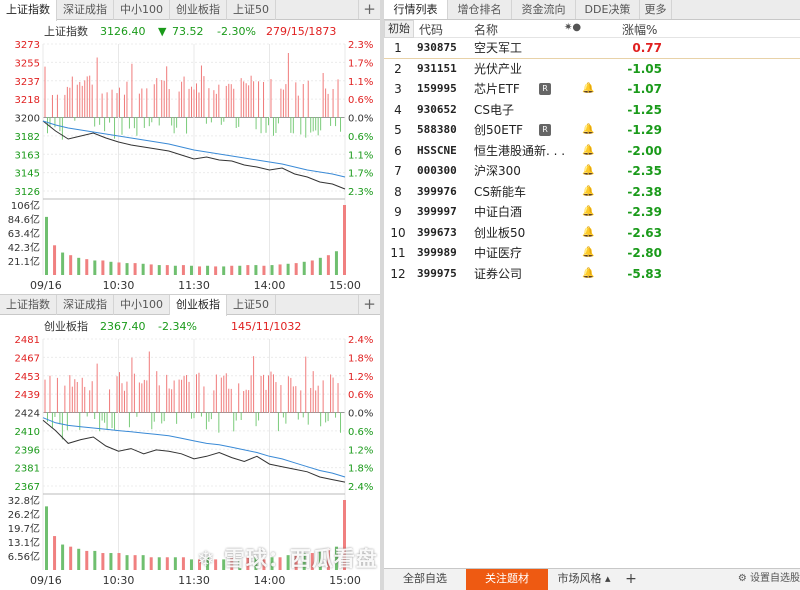 This screenshot has height=590, width=800. Describe the element at coordinates (608, 9) in the screenshot. I see `tab-dde-decision: DDE决策` at that location.